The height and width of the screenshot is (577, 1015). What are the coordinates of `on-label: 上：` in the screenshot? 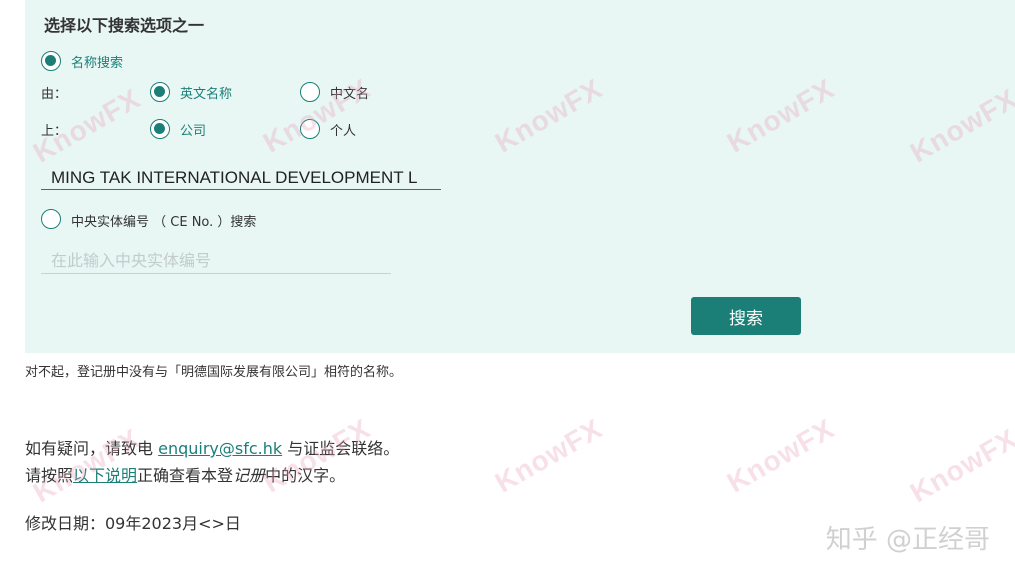 It's located at (54, 131).